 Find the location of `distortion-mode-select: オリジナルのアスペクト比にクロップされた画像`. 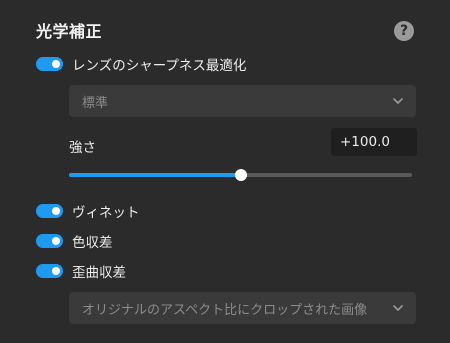

distortion-mode-select: オリジナルのアスペクト比にクロップされた画像 is located at coordinates (242, 308).